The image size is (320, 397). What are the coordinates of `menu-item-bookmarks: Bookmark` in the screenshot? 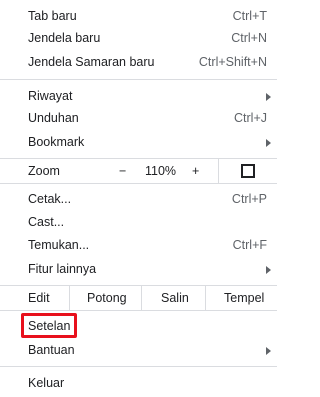 It's located at (138, 142).